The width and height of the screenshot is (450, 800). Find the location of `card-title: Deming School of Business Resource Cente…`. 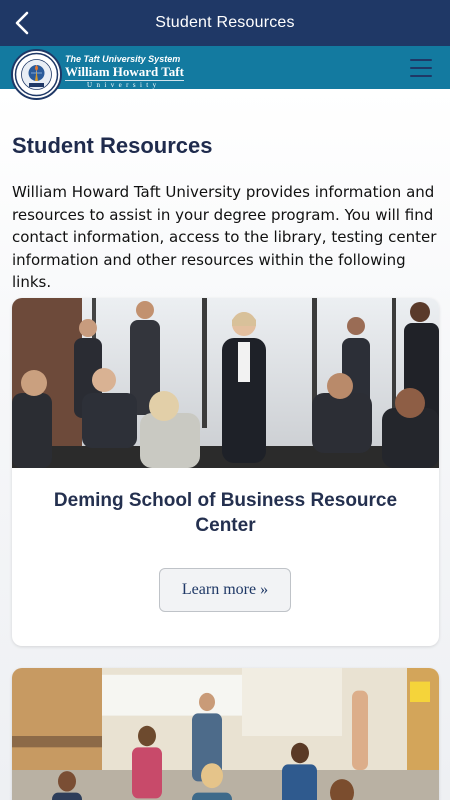

card-title: Deming School of Business Resource Cente… is located at coordinates (225, 513).